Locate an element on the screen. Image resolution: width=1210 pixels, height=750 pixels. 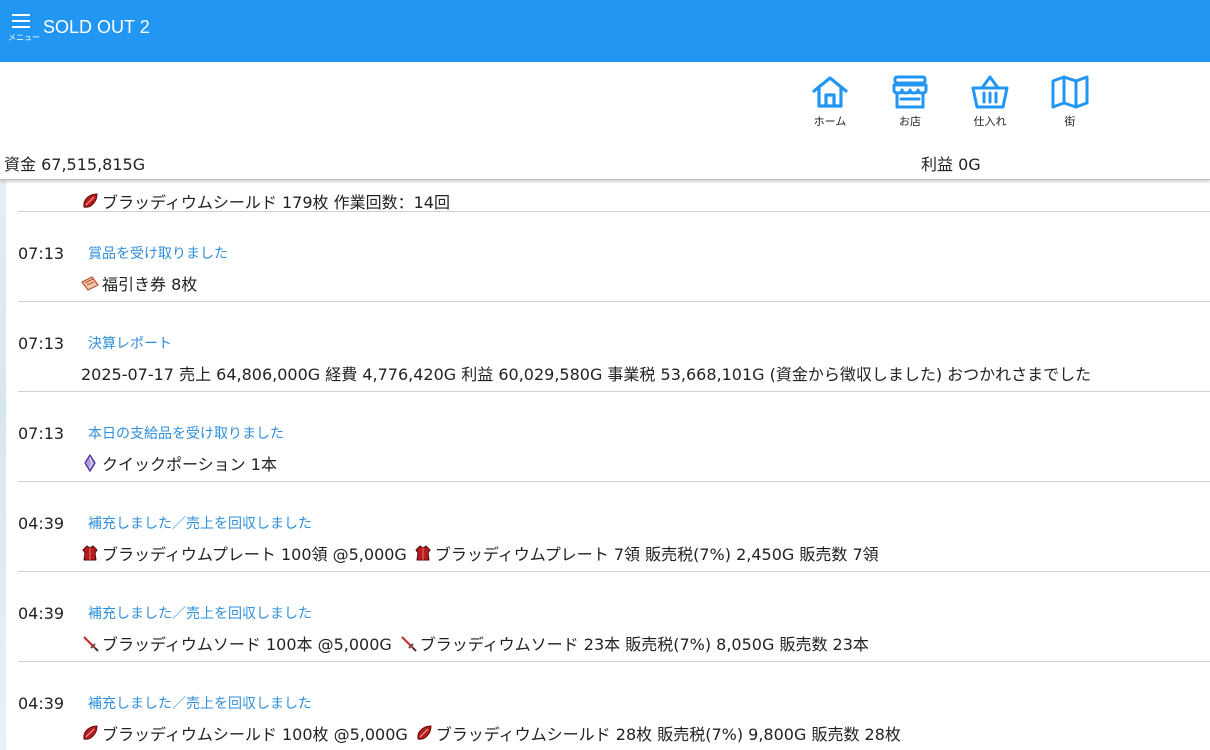
log-detail: 福引き券 8枚 is located at coordinates (139, 283).